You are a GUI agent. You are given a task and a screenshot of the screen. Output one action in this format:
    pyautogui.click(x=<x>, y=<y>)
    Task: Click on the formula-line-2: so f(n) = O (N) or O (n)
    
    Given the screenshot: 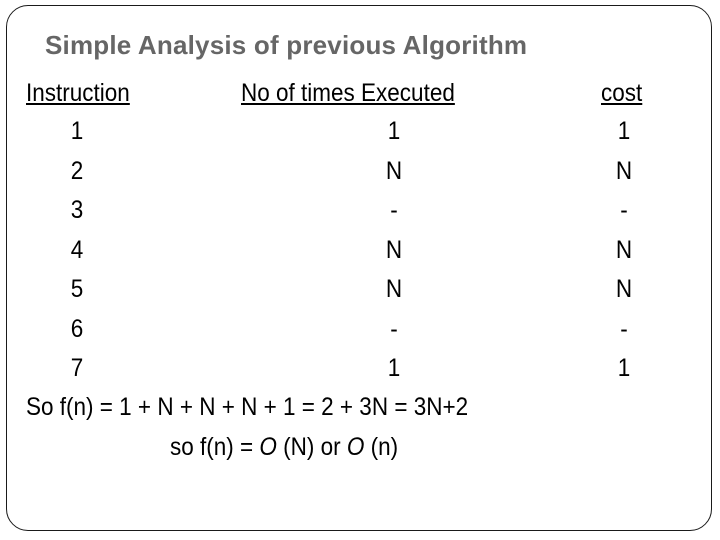 What is the action you would take?
    pyautogui.click(x=284, y=447)
    